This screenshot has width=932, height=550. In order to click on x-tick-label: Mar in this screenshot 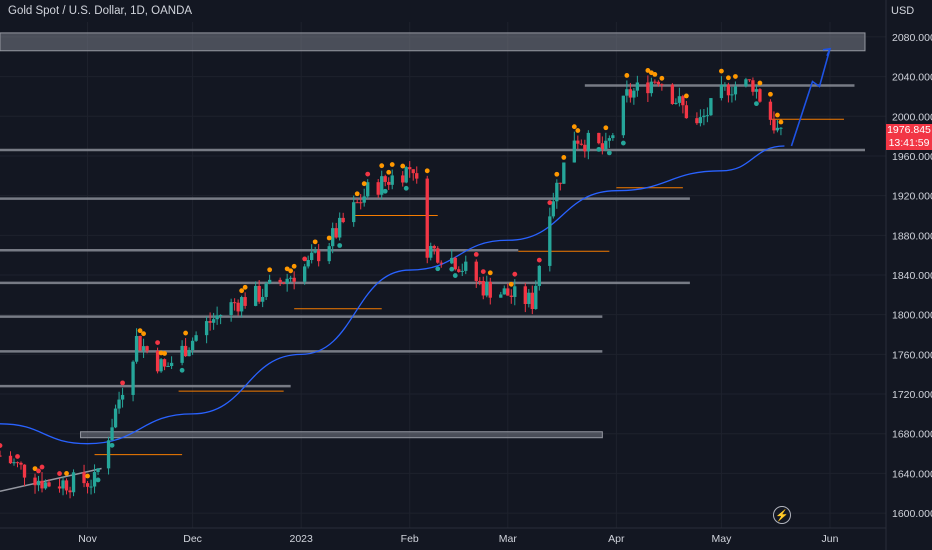, I will do `click(508, 539)`.